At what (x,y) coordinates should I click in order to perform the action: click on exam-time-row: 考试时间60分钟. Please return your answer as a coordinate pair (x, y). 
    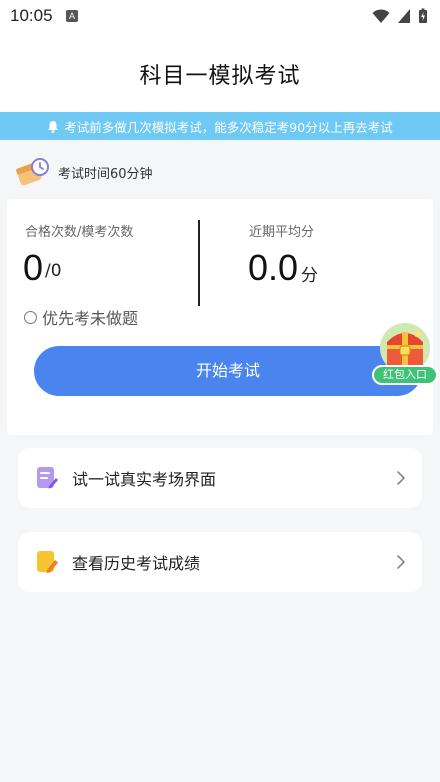
    Looking at the image, I should click on (84, 172).